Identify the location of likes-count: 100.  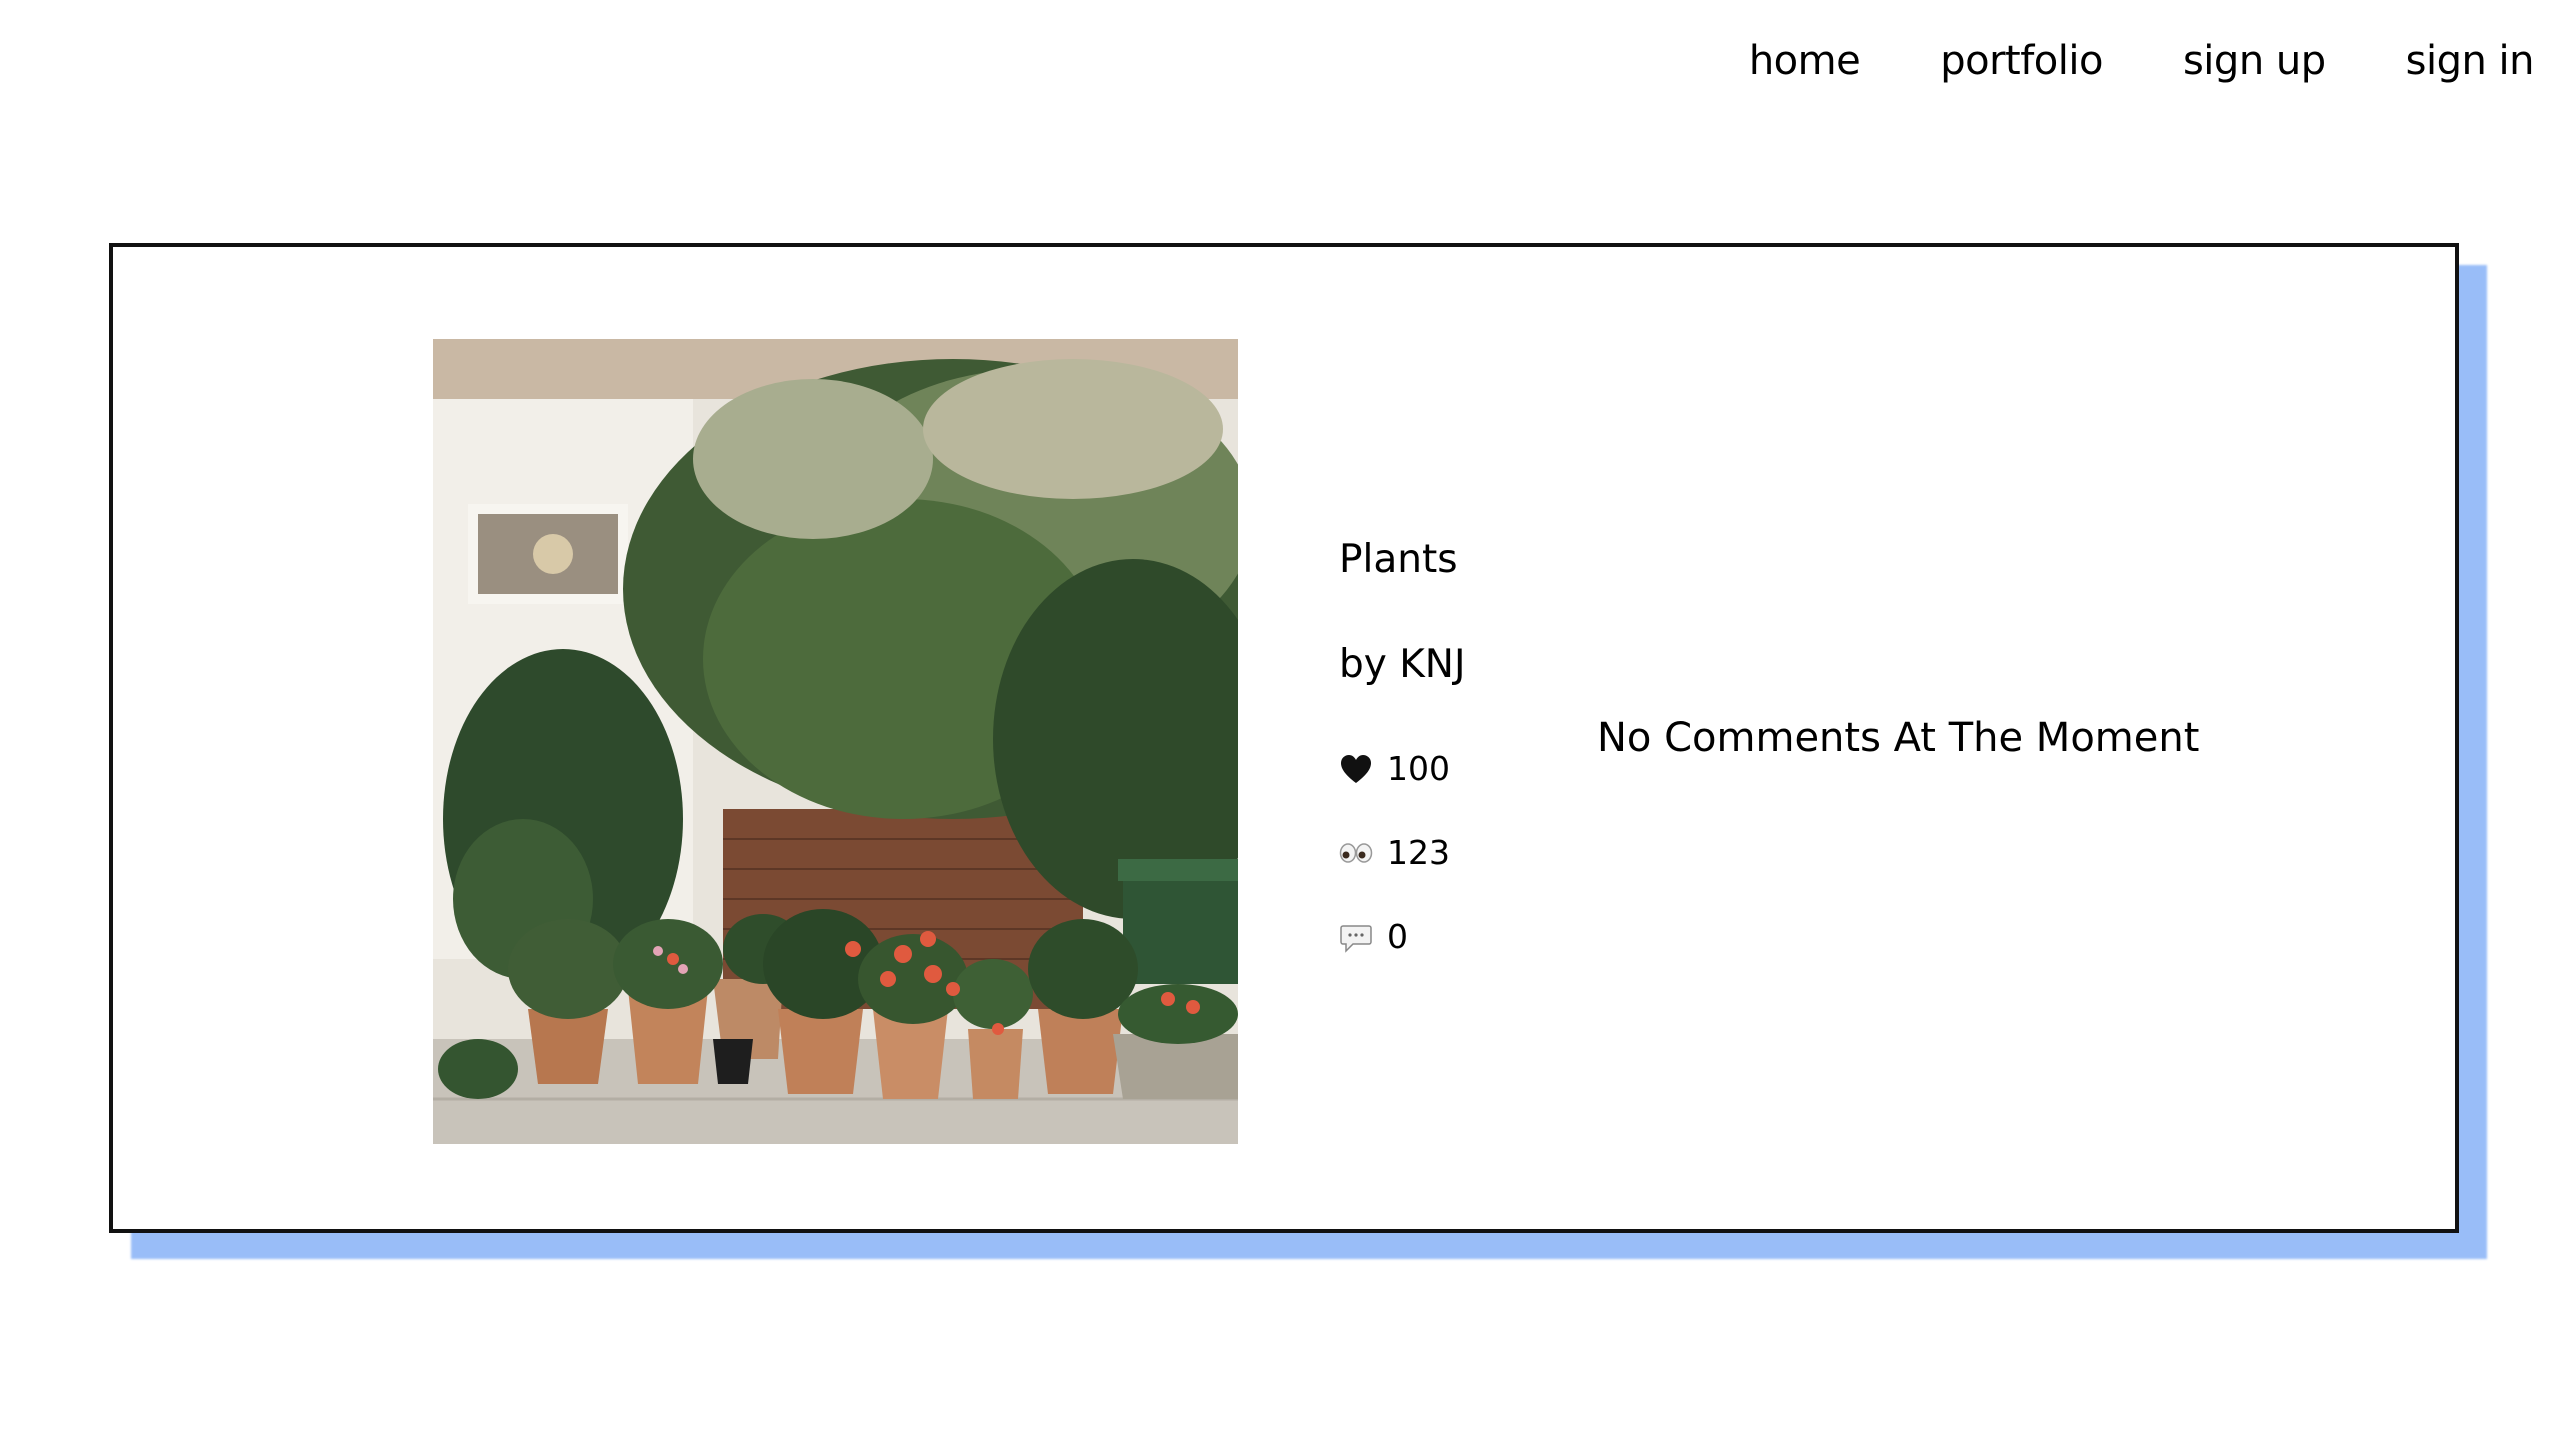
(1418, 768).